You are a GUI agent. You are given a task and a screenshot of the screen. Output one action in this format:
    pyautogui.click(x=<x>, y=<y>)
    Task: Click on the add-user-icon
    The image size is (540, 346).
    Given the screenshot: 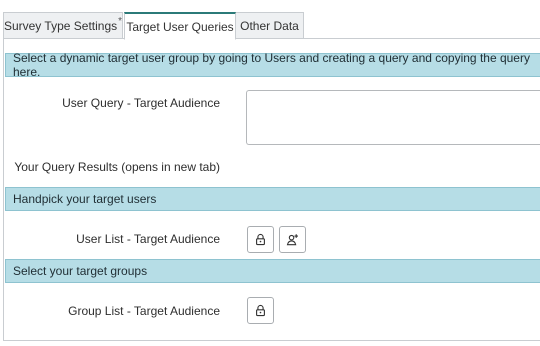 What is the action you would take?
    pyautogui.click(x=292, y=240)
    